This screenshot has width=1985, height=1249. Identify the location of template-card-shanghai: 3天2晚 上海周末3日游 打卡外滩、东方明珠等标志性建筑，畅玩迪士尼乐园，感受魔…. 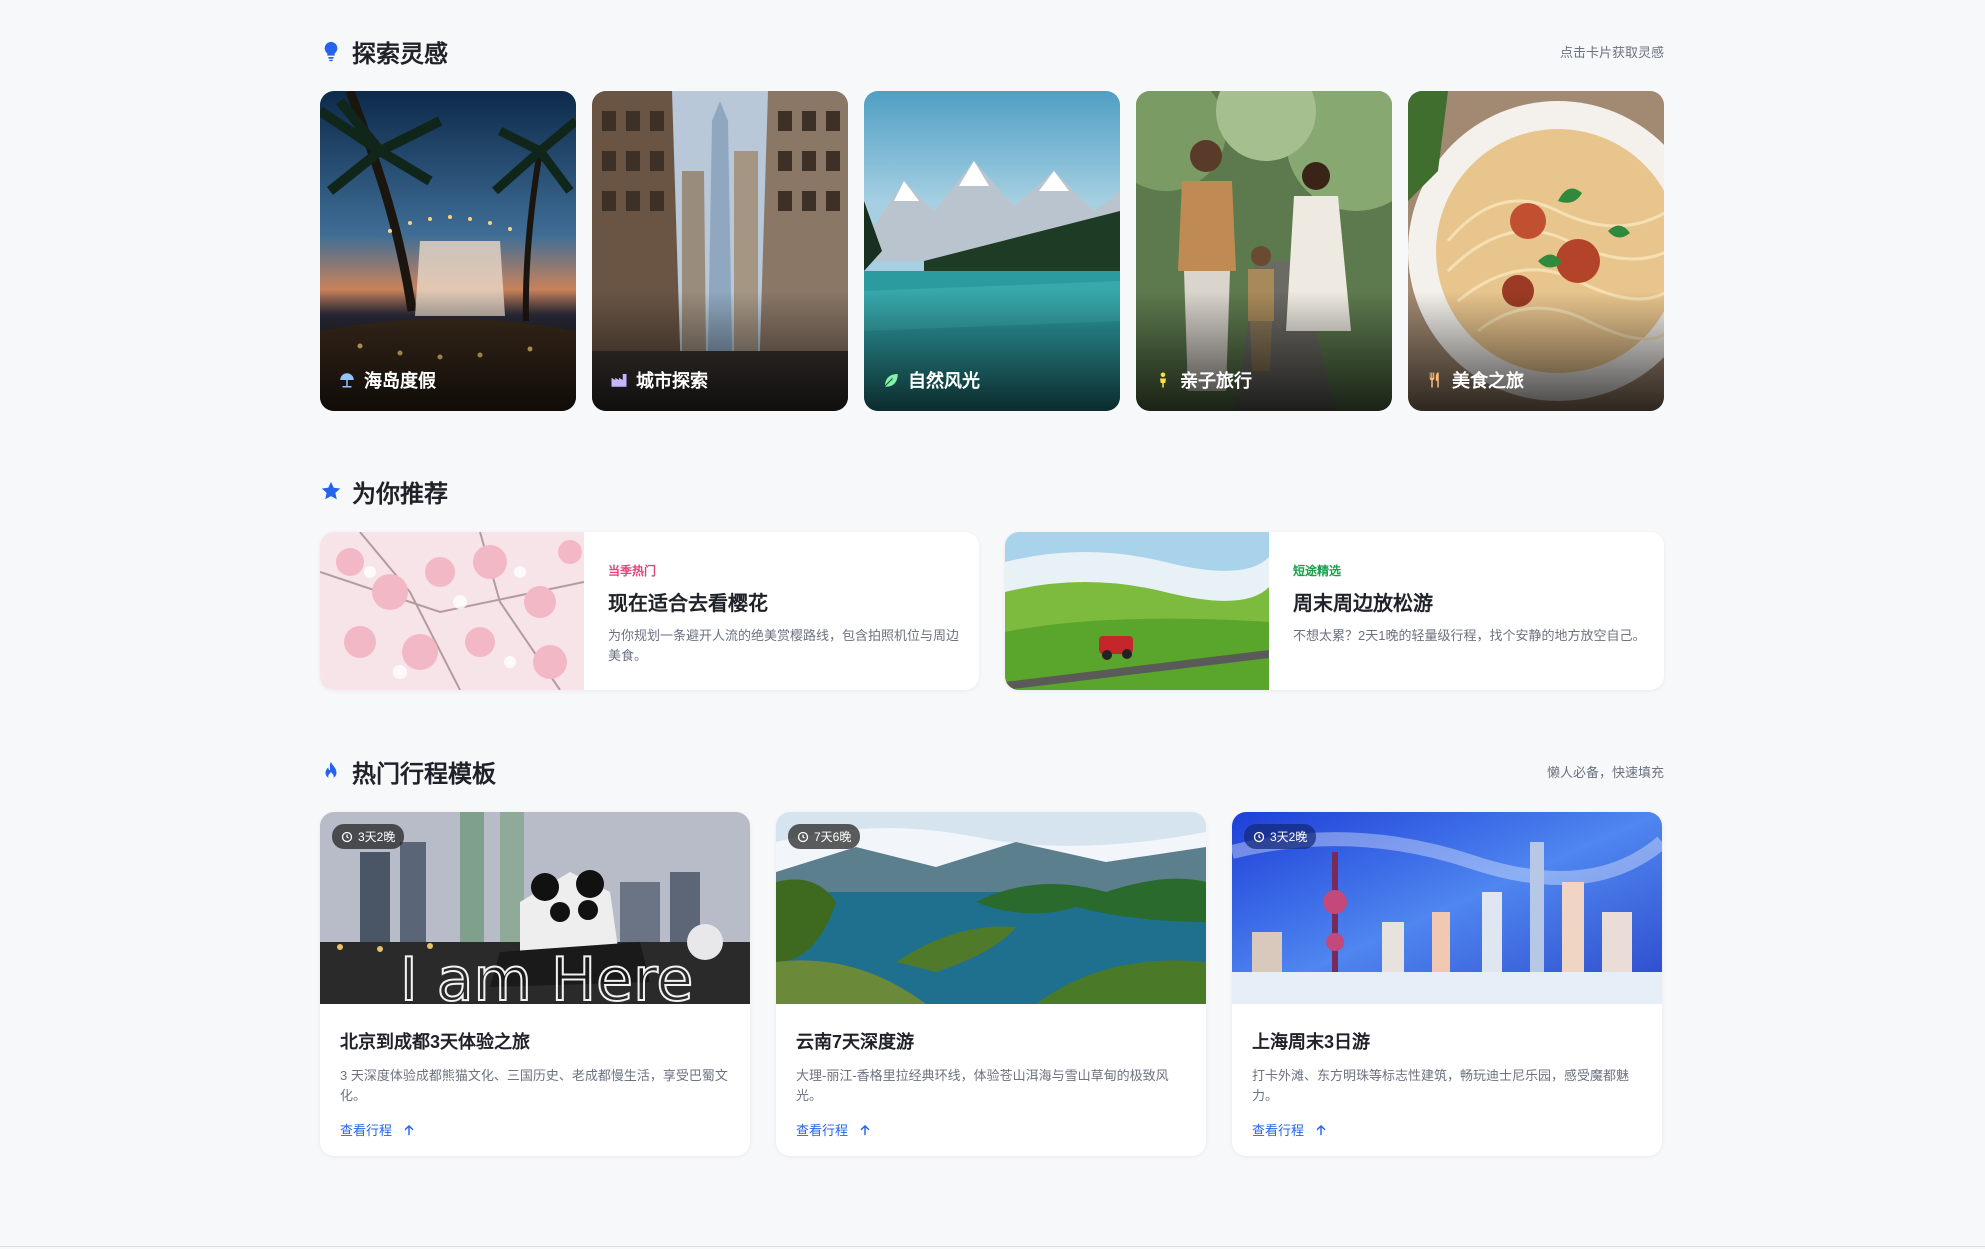
(1447, 984).